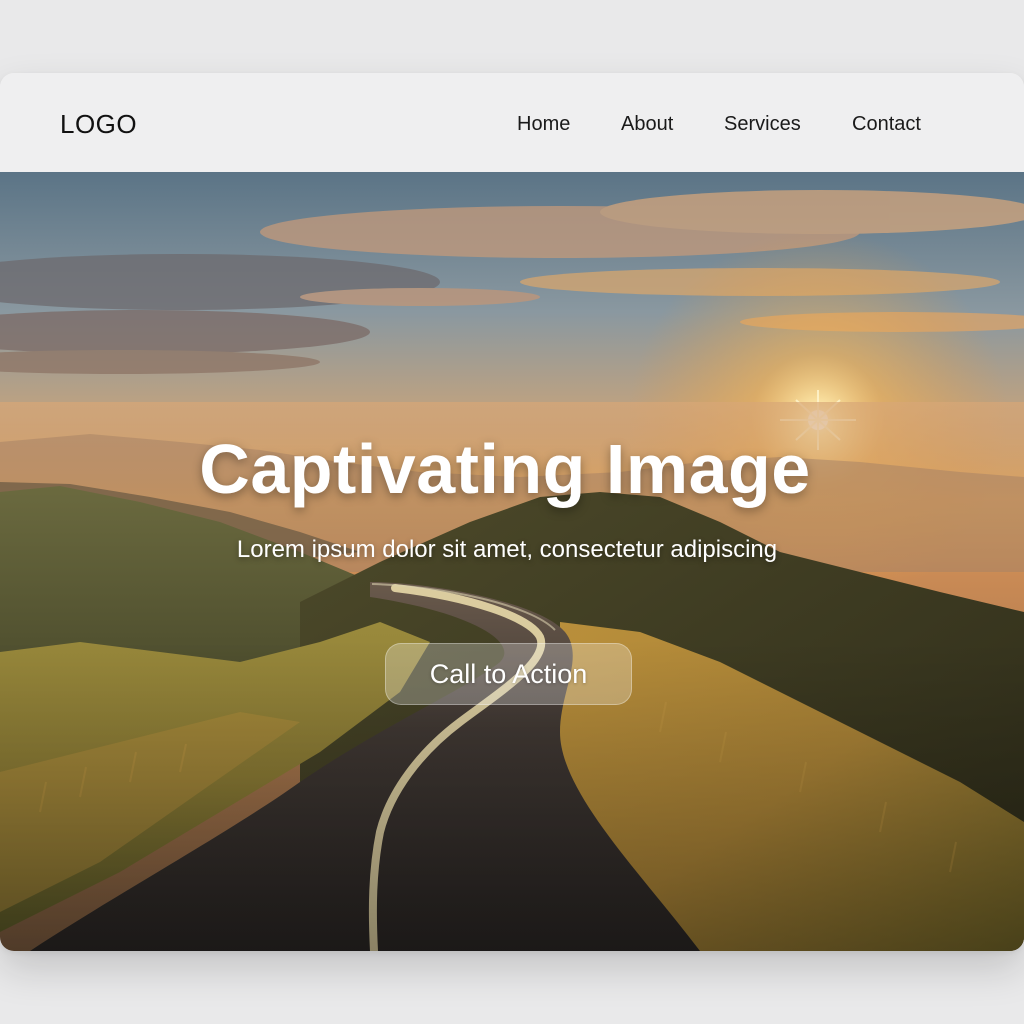  I want to click on nav-link-home: Home, so click(543, 124).